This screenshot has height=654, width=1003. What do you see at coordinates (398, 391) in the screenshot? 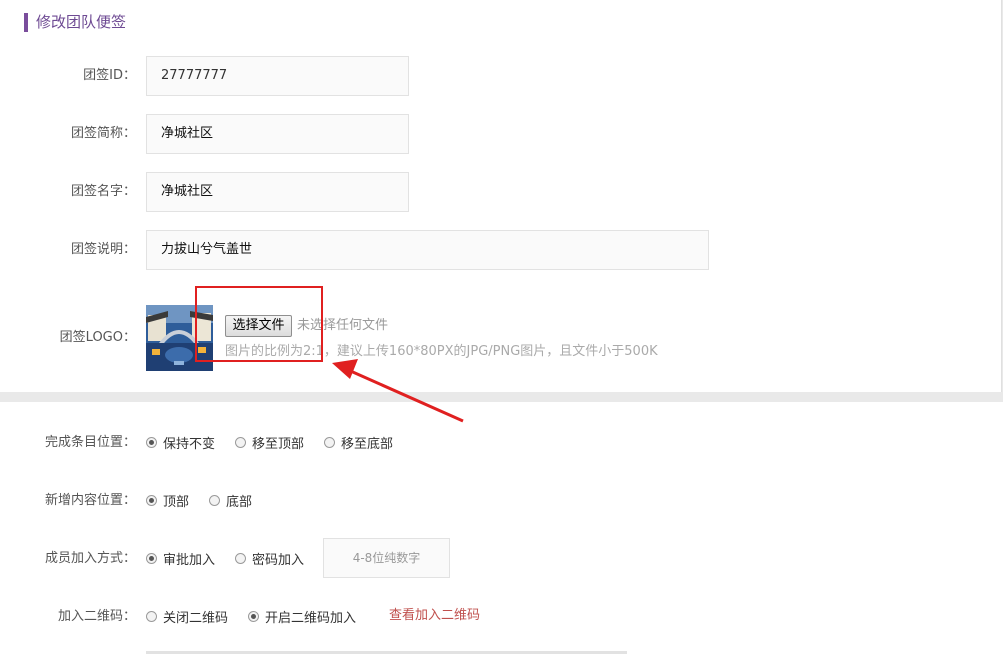
I see `annotation-arrow-icon` at bounding box center [398, 391].